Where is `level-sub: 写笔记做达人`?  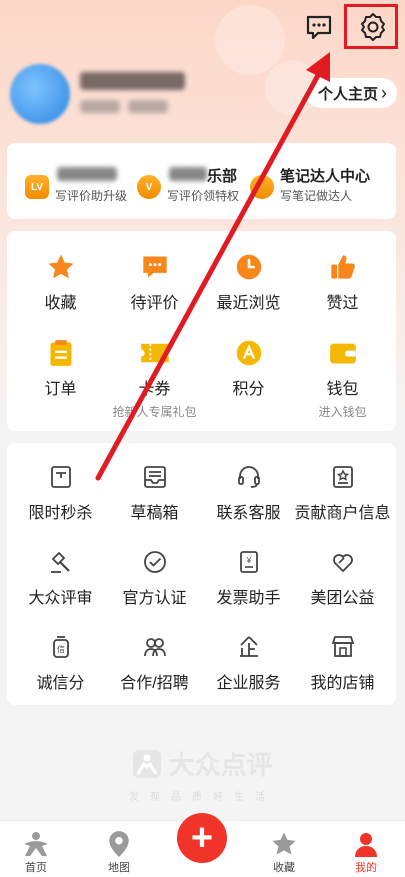
level-sub: 写笔记做达人 is located at coordinates (316, 196).